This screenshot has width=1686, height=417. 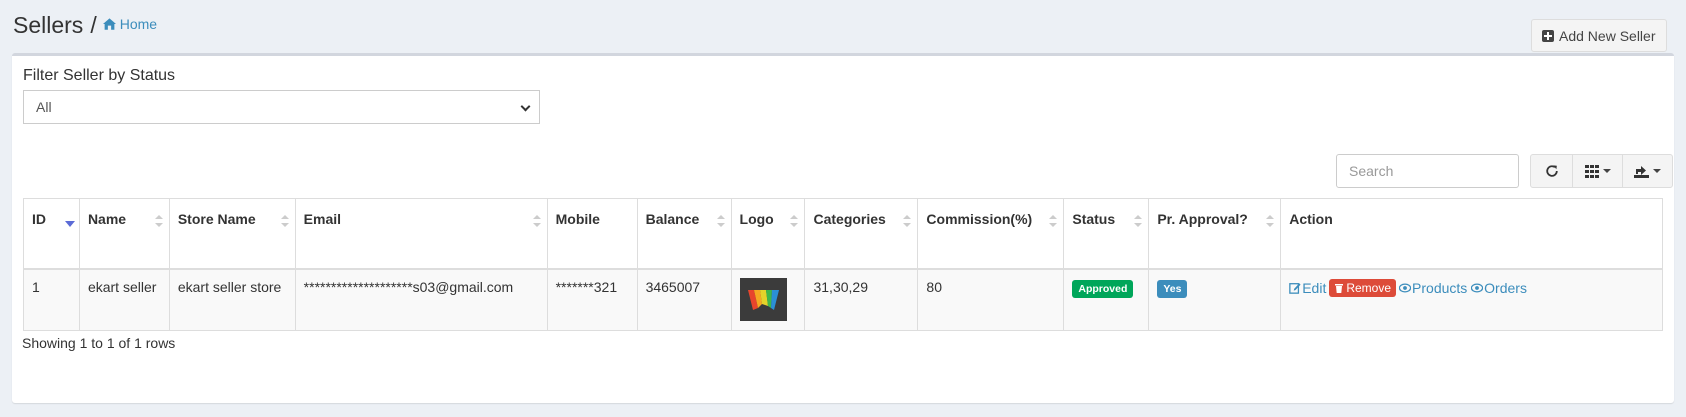 What do you see at coordinates (1172, 288) in the screenshot?
I see `approval-badge: Yes` at bounding box center [1172, 288].